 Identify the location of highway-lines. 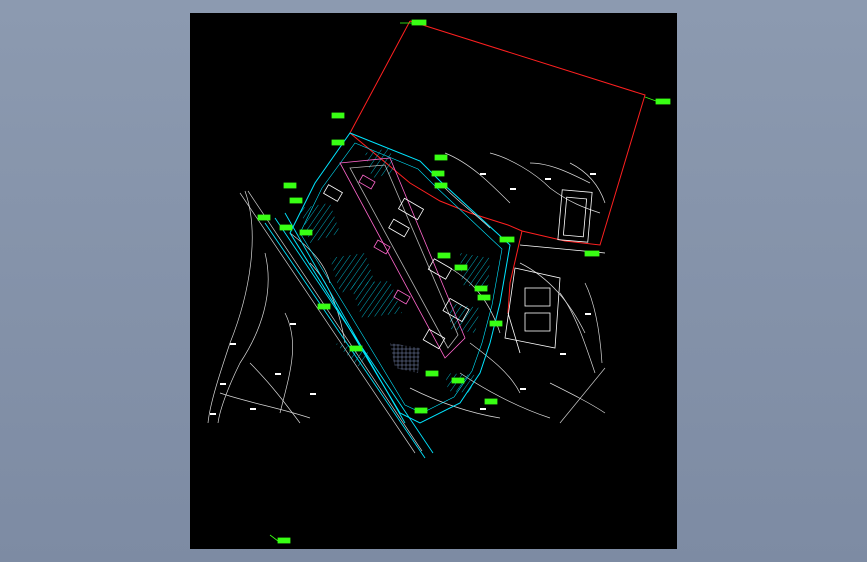
(349, 335).